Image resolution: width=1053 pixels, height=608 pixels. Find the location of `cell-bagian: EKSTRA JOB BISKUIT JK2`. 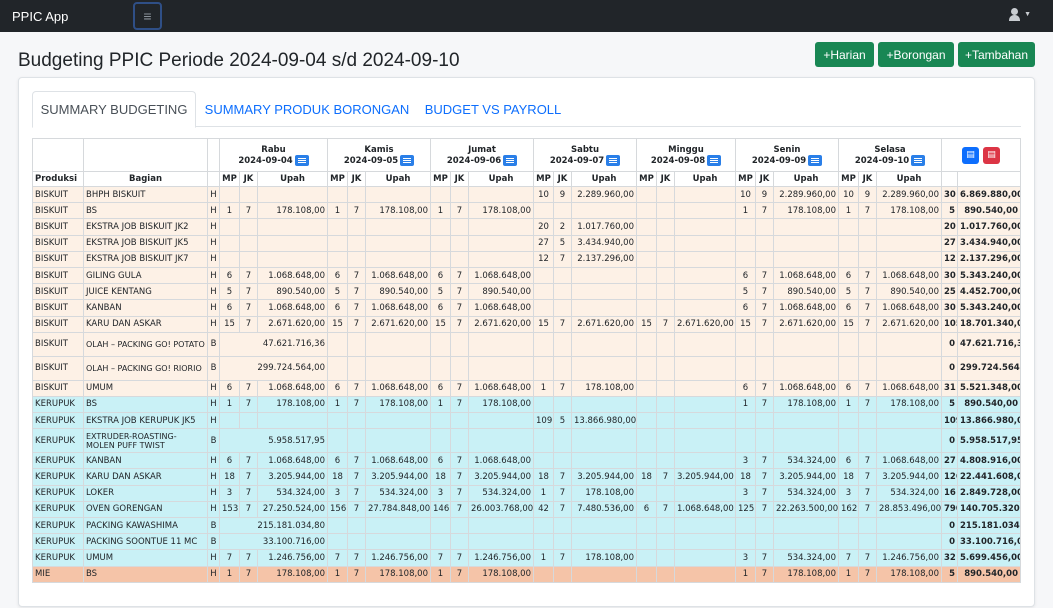

cell-bagian: EKSTRA JOB BISKUIT JK2 is located at coordinates (145, 227).